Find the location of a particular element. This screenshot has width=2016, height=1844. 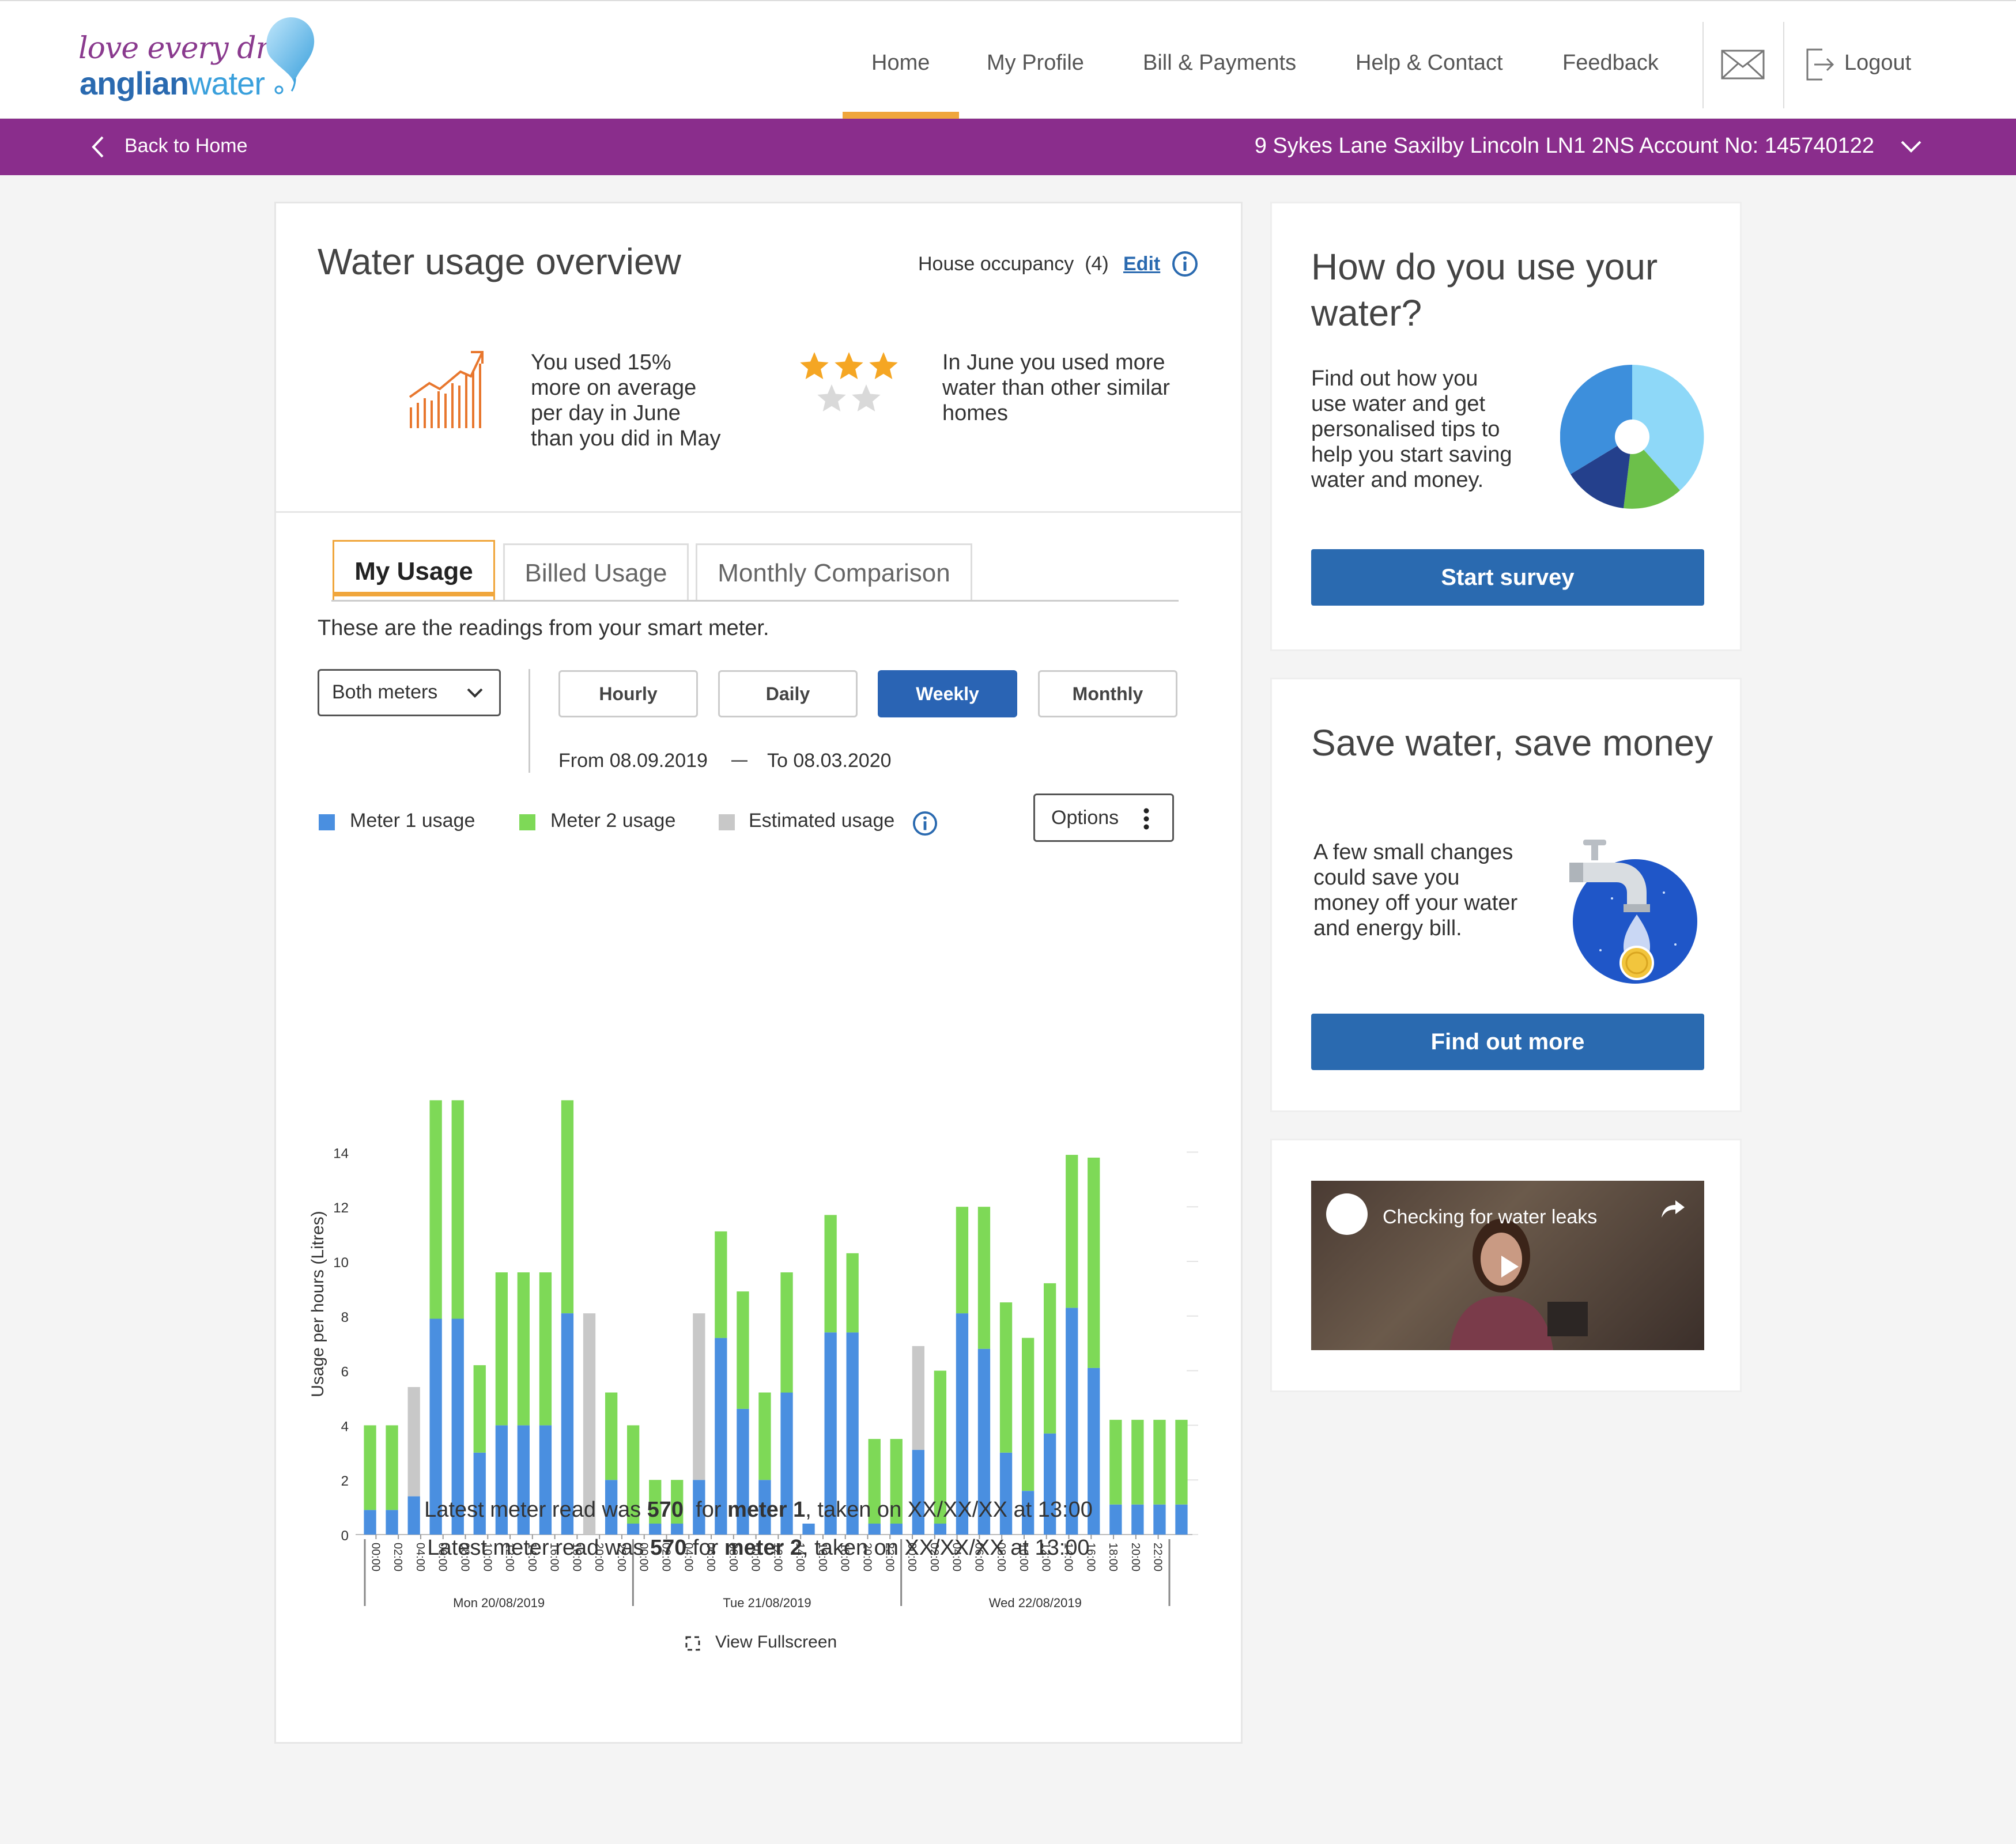

chevron-left-icon is located at coordinates (97, 147).